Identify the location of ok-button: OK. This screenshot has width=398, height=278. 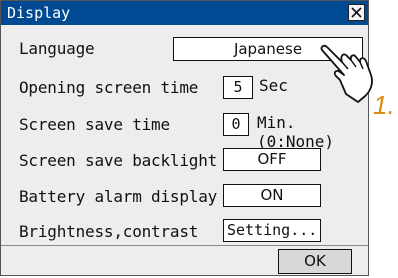
(315, 261).